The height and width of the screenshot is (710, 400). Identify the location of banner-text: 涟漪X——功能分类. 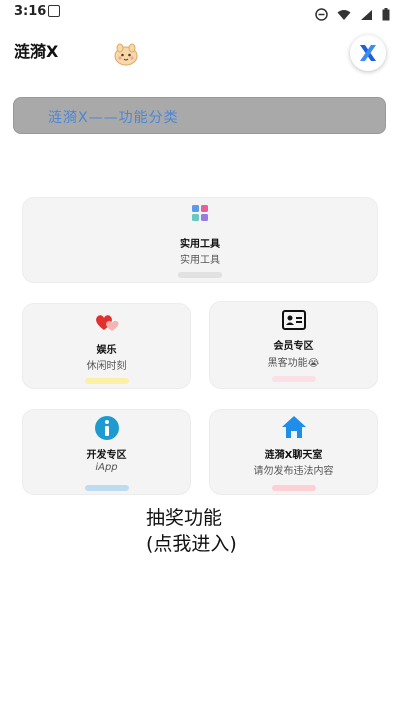
(113, 118).